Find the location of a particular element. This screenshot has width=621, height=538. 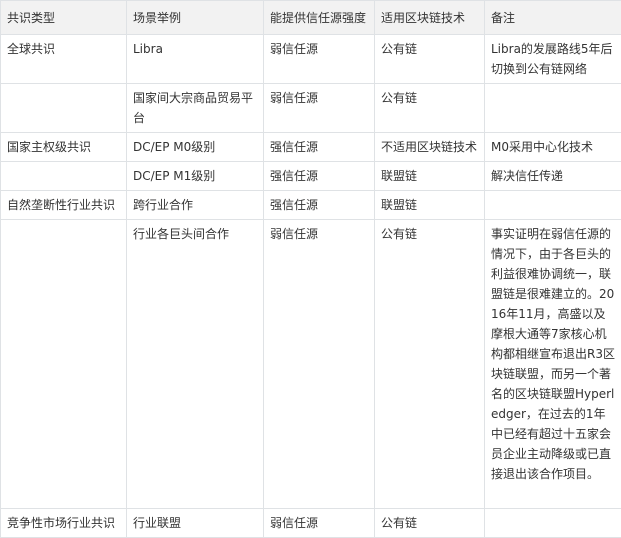

cell-consensus-type: 全球共识 is located at coordinates (63, 59).